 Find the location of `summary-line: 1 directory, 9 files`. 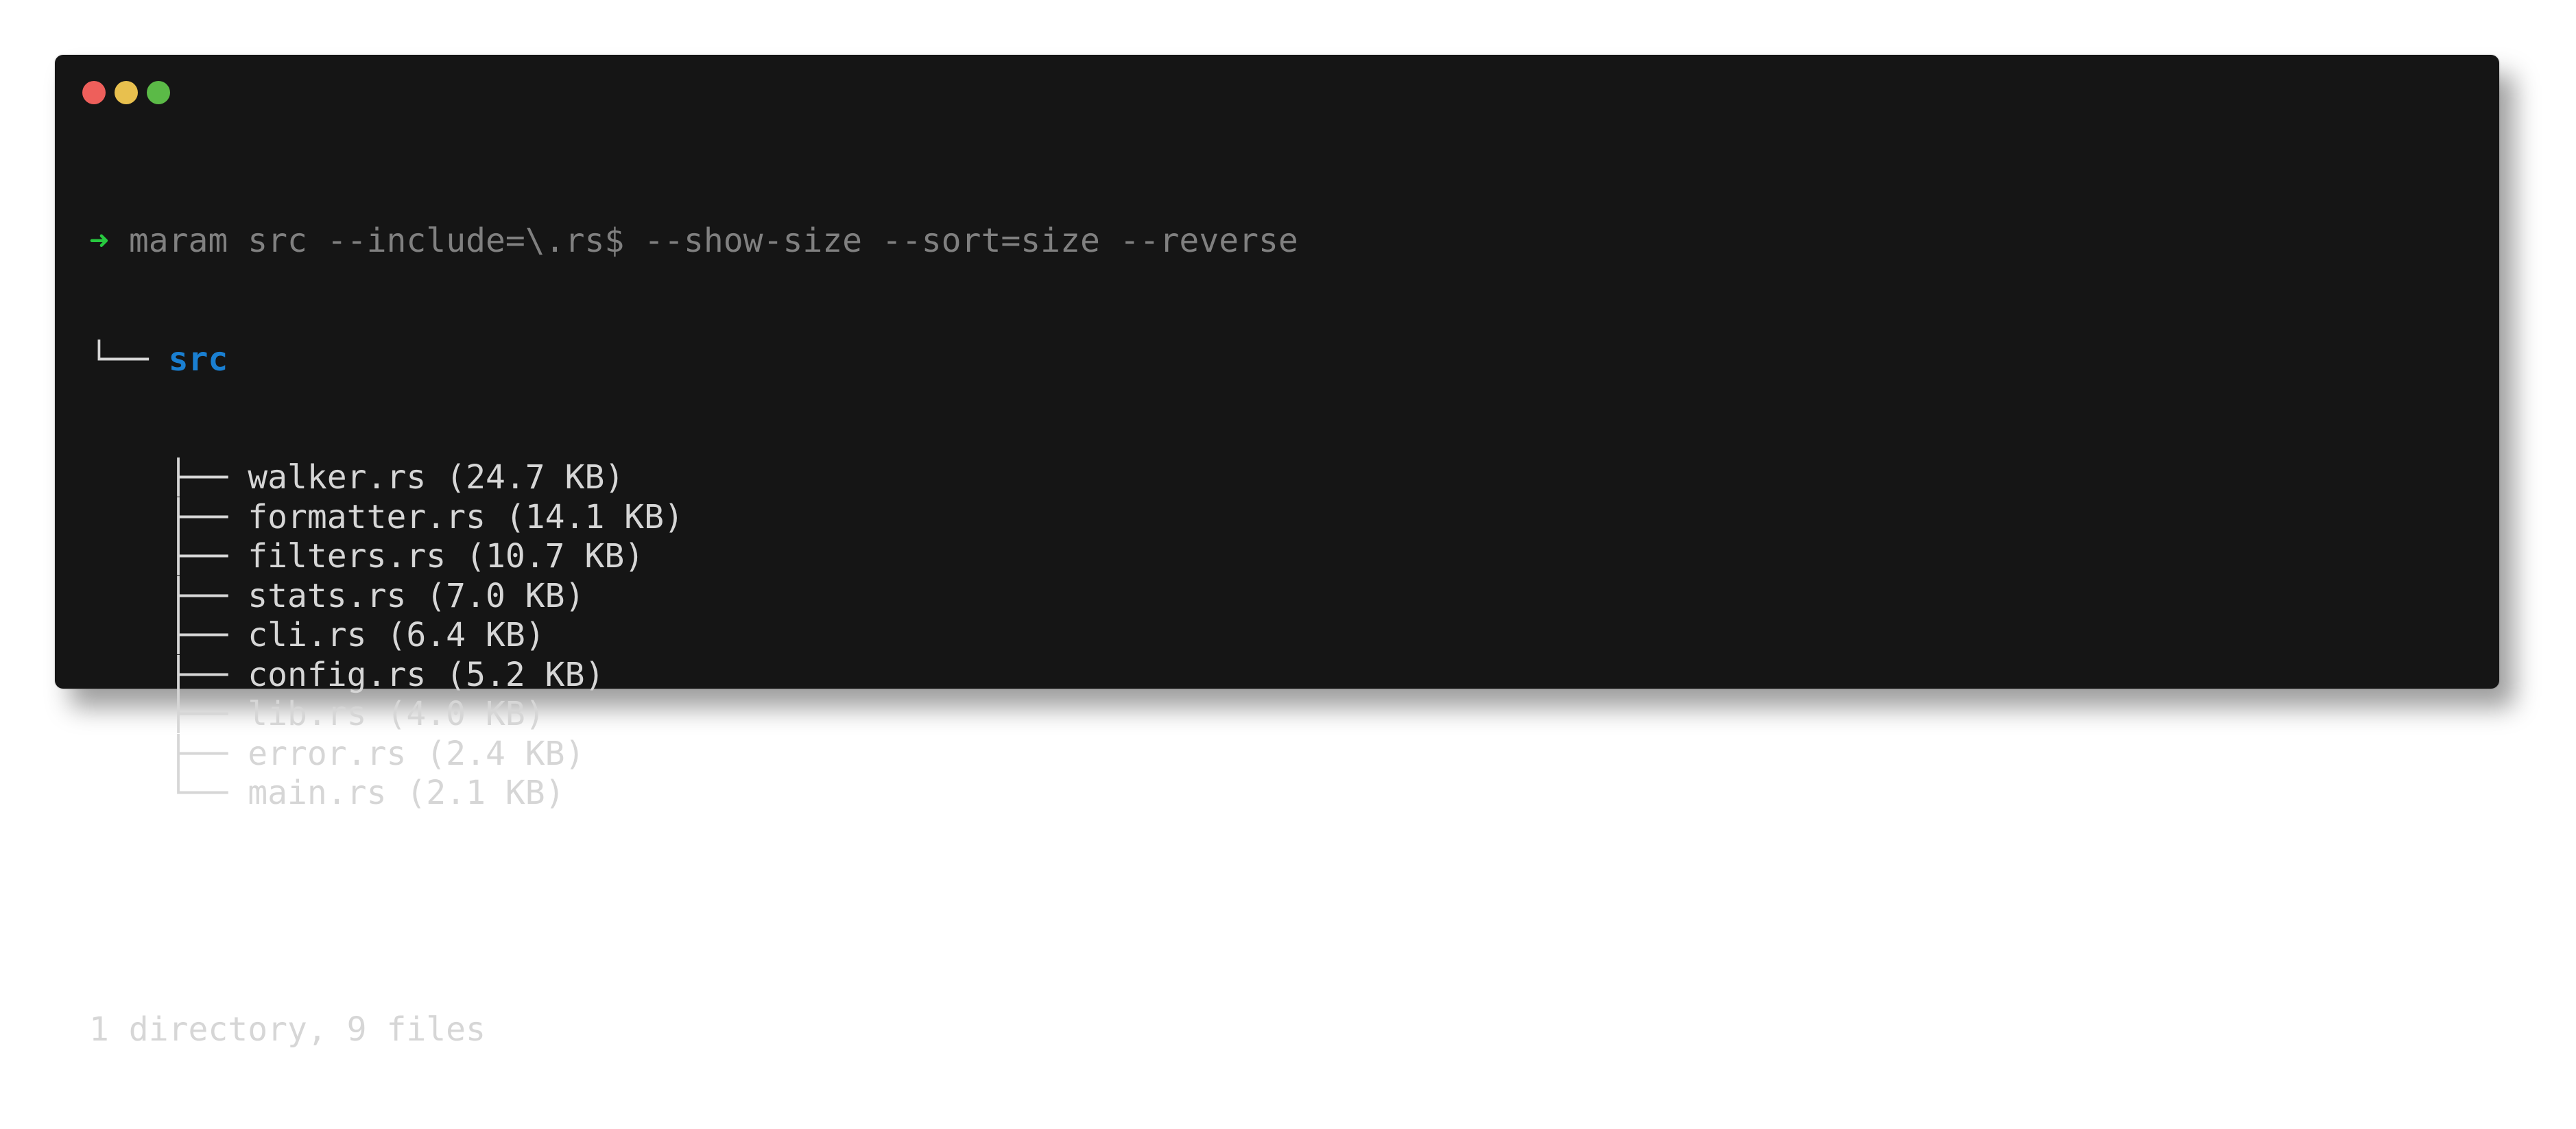

summary-line: 1 directory, 9 files is located at coordinates (287, 1029).